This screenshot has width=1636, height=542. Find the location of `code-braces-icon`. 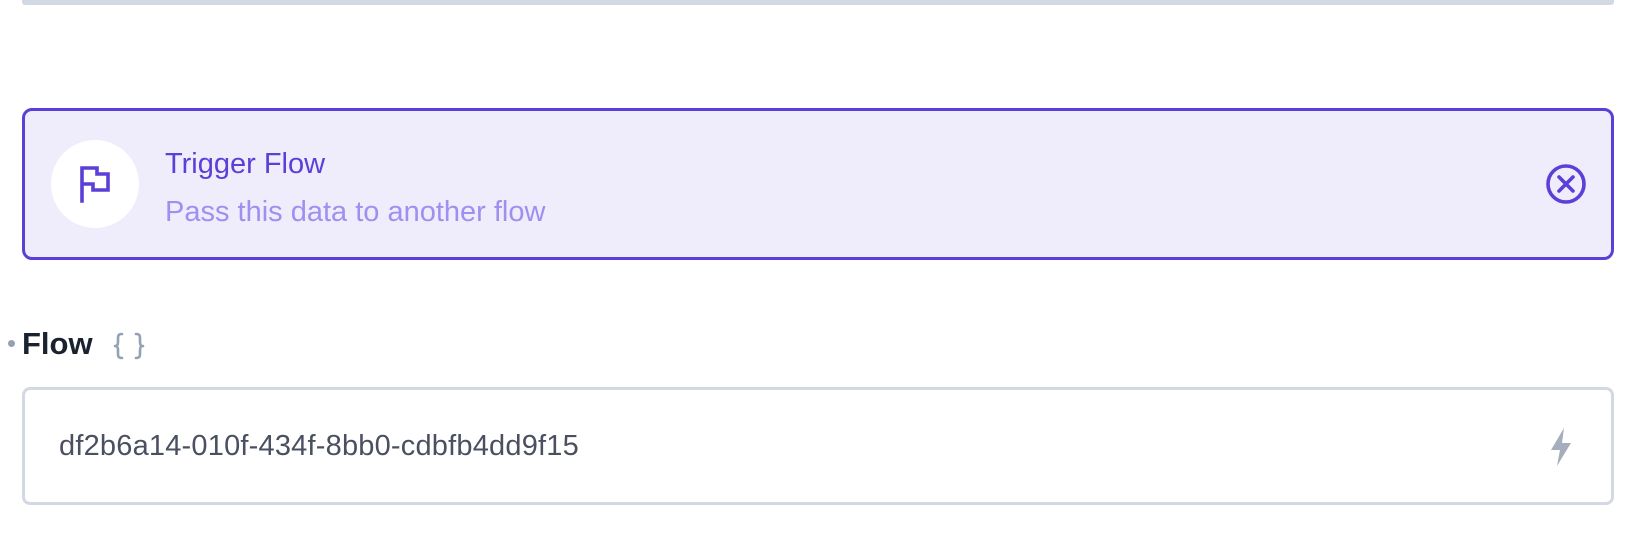

code-braces-icon is located at coordinates (129, 346).